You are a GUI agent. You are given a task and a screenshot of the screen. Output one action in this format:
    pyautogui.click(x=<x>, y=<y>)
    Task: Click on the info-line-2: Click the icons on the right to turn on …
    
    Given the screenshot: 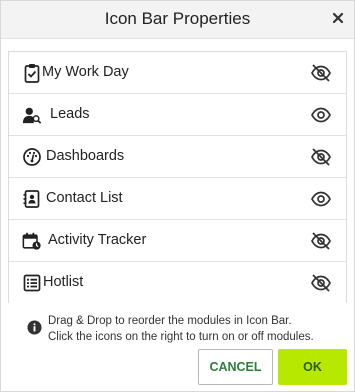 What is the action you would take?
    pyautogui.click(x=181, y=337)
    